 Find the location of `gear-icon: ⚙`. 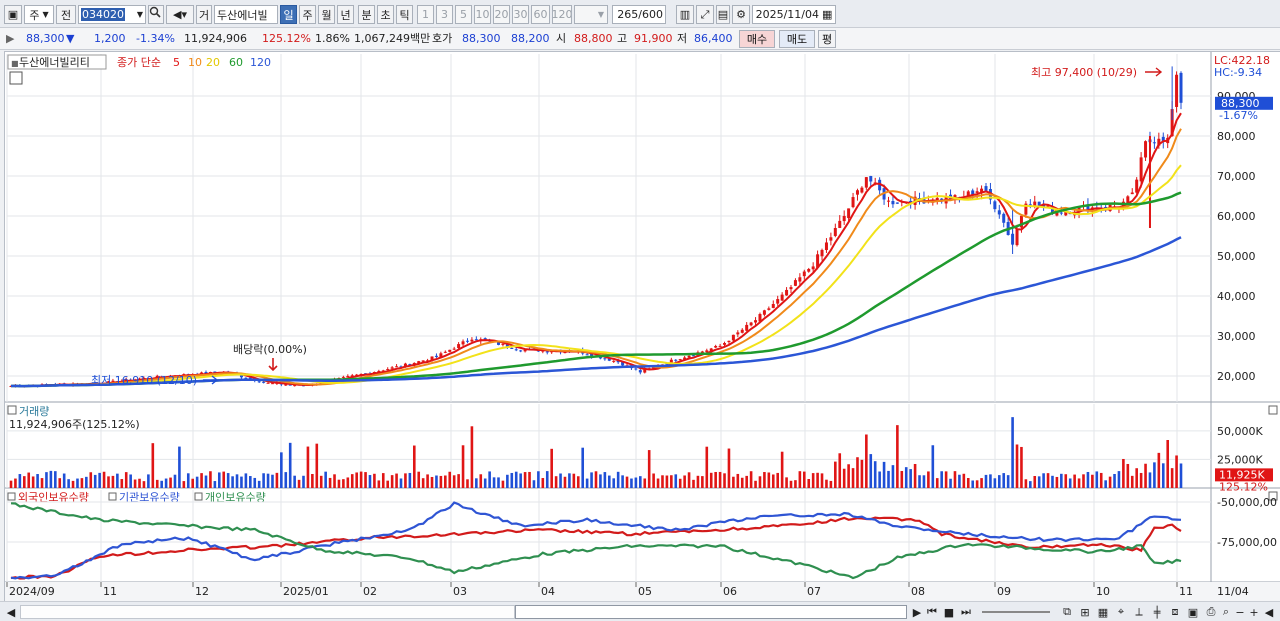

gear-icon: ⚙ is located at coordinates (741, 14).